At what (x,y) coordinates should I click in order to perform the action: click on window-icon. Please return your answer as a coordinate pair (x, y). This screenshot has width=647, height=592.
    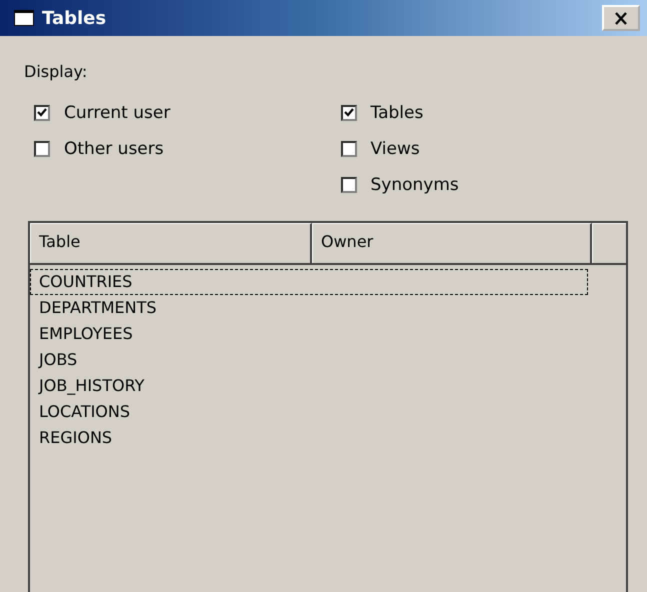
    Looking at the image, I should click on (24, 18).